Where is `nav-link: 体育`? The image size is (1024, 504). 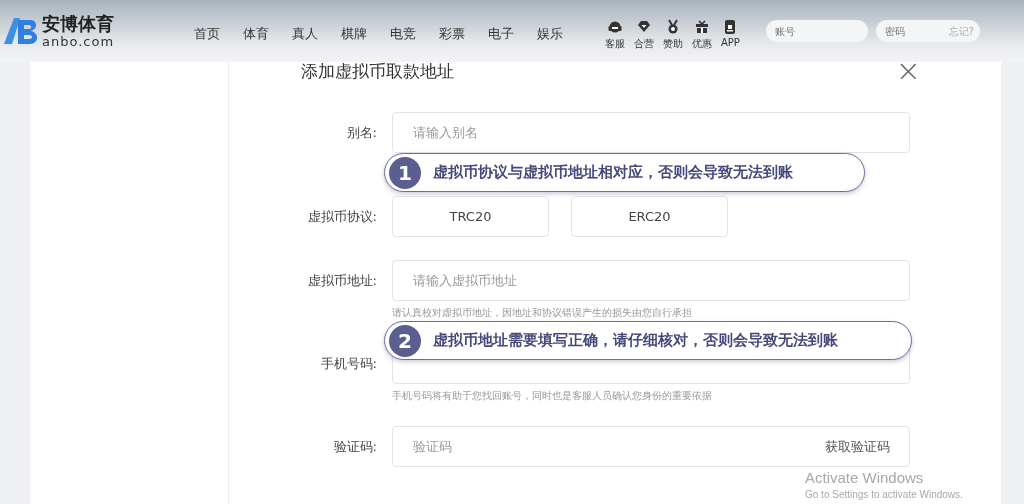
nav-link: 体育 is located at coordinates (256, 34).